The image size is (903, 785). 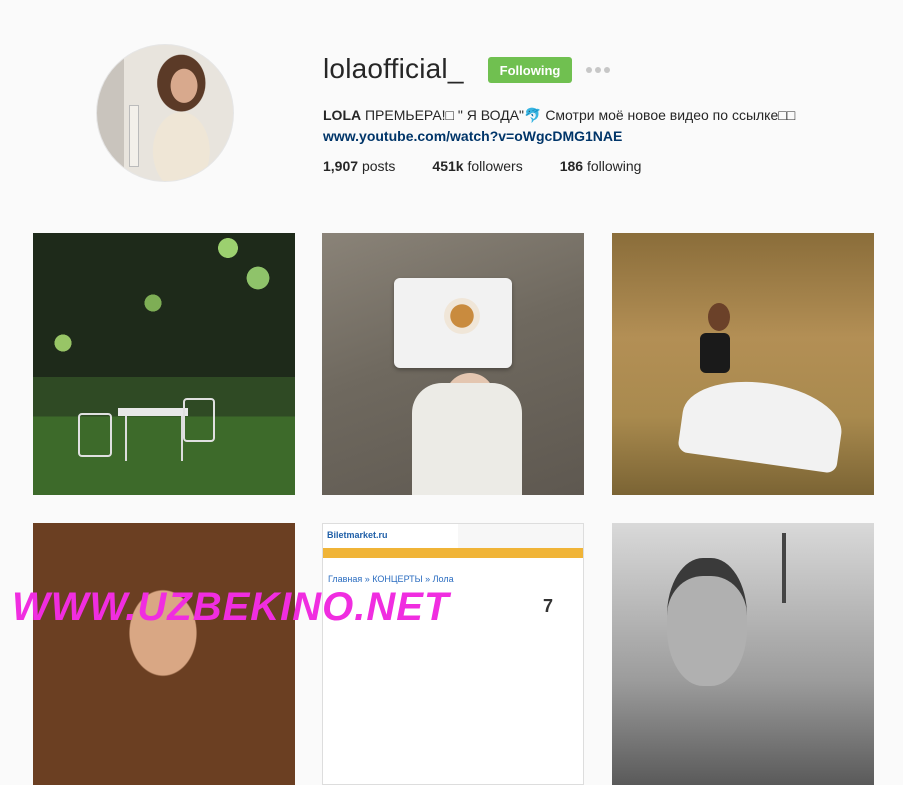 I want to click on posts-stat: 1,907 posts, so click(x=359, y=166).